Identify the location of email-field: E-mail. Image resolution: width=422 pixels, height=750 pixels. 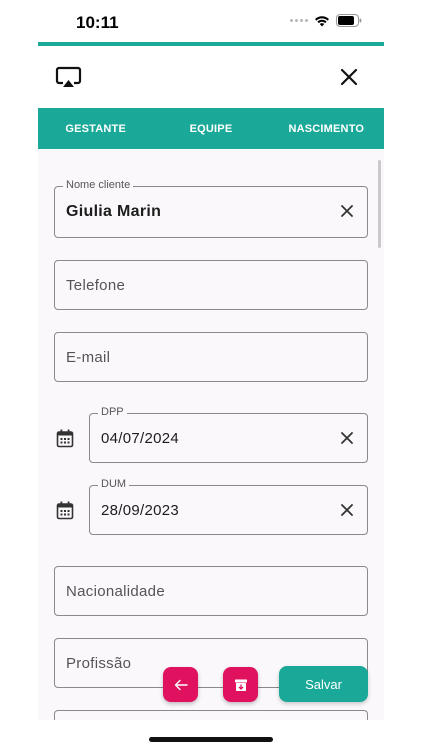
(211, 357).